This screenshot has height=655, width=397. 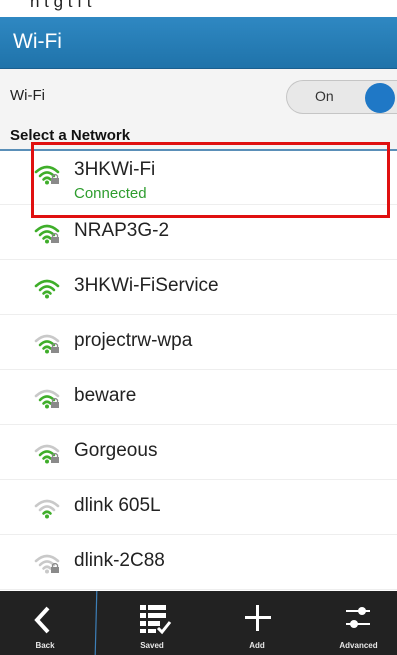 I want to click on saved-button: Saved, so click(x=152, y=623).